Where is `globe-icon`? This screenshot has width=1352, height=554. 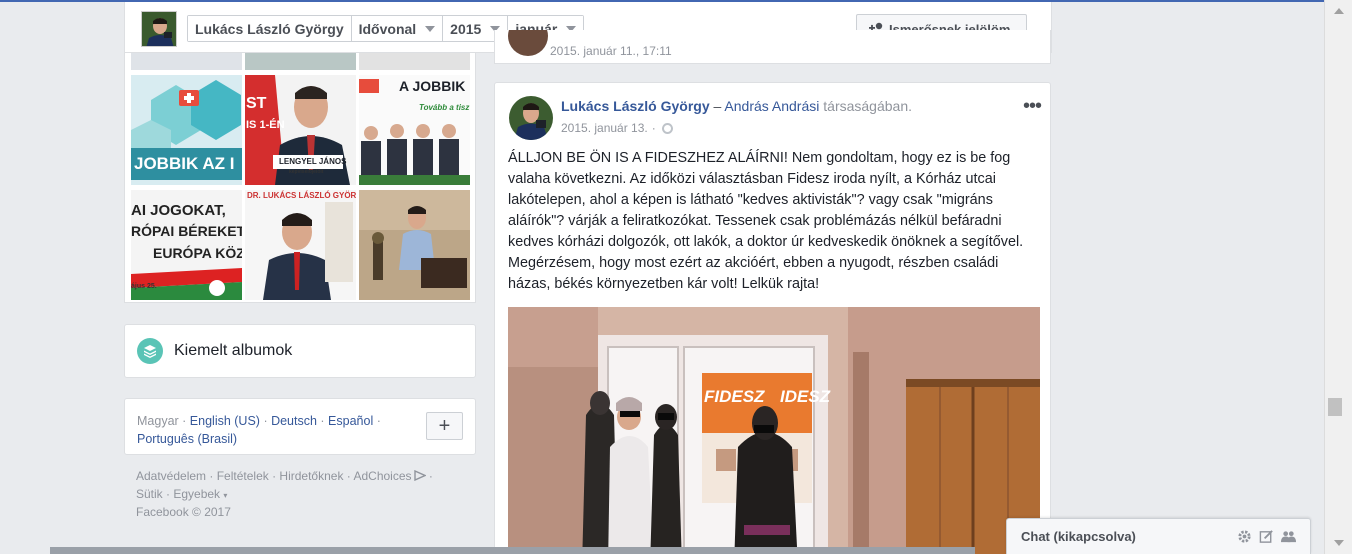 globe-icon is located at coordinates (667, 128).